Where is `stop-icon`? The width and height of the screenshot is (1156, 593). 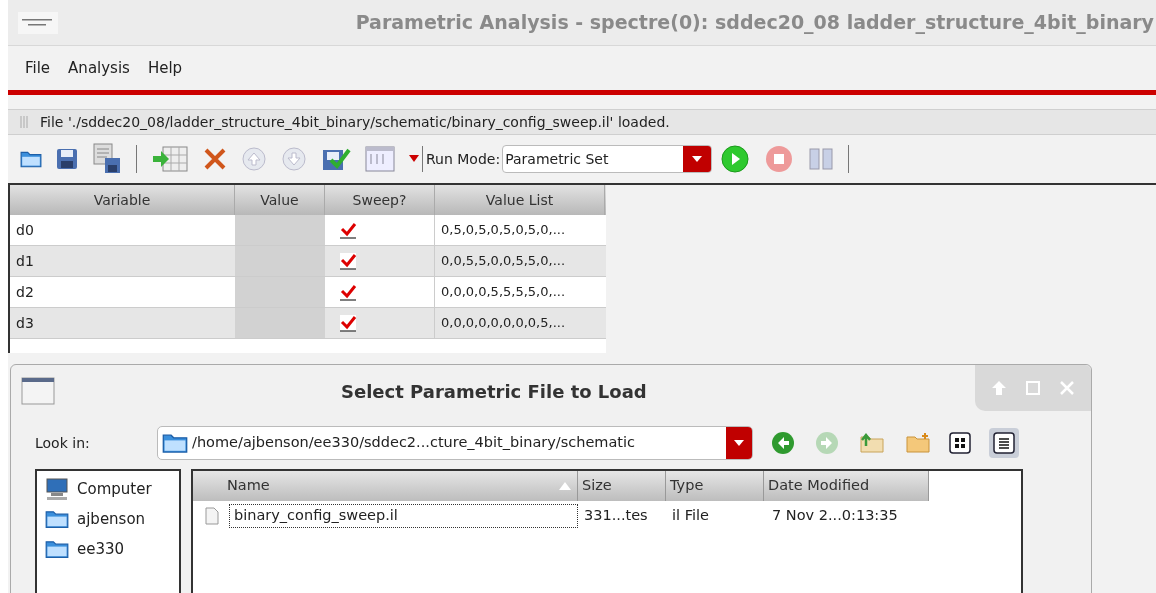
stop-icon is located at coordinates (779, 159).